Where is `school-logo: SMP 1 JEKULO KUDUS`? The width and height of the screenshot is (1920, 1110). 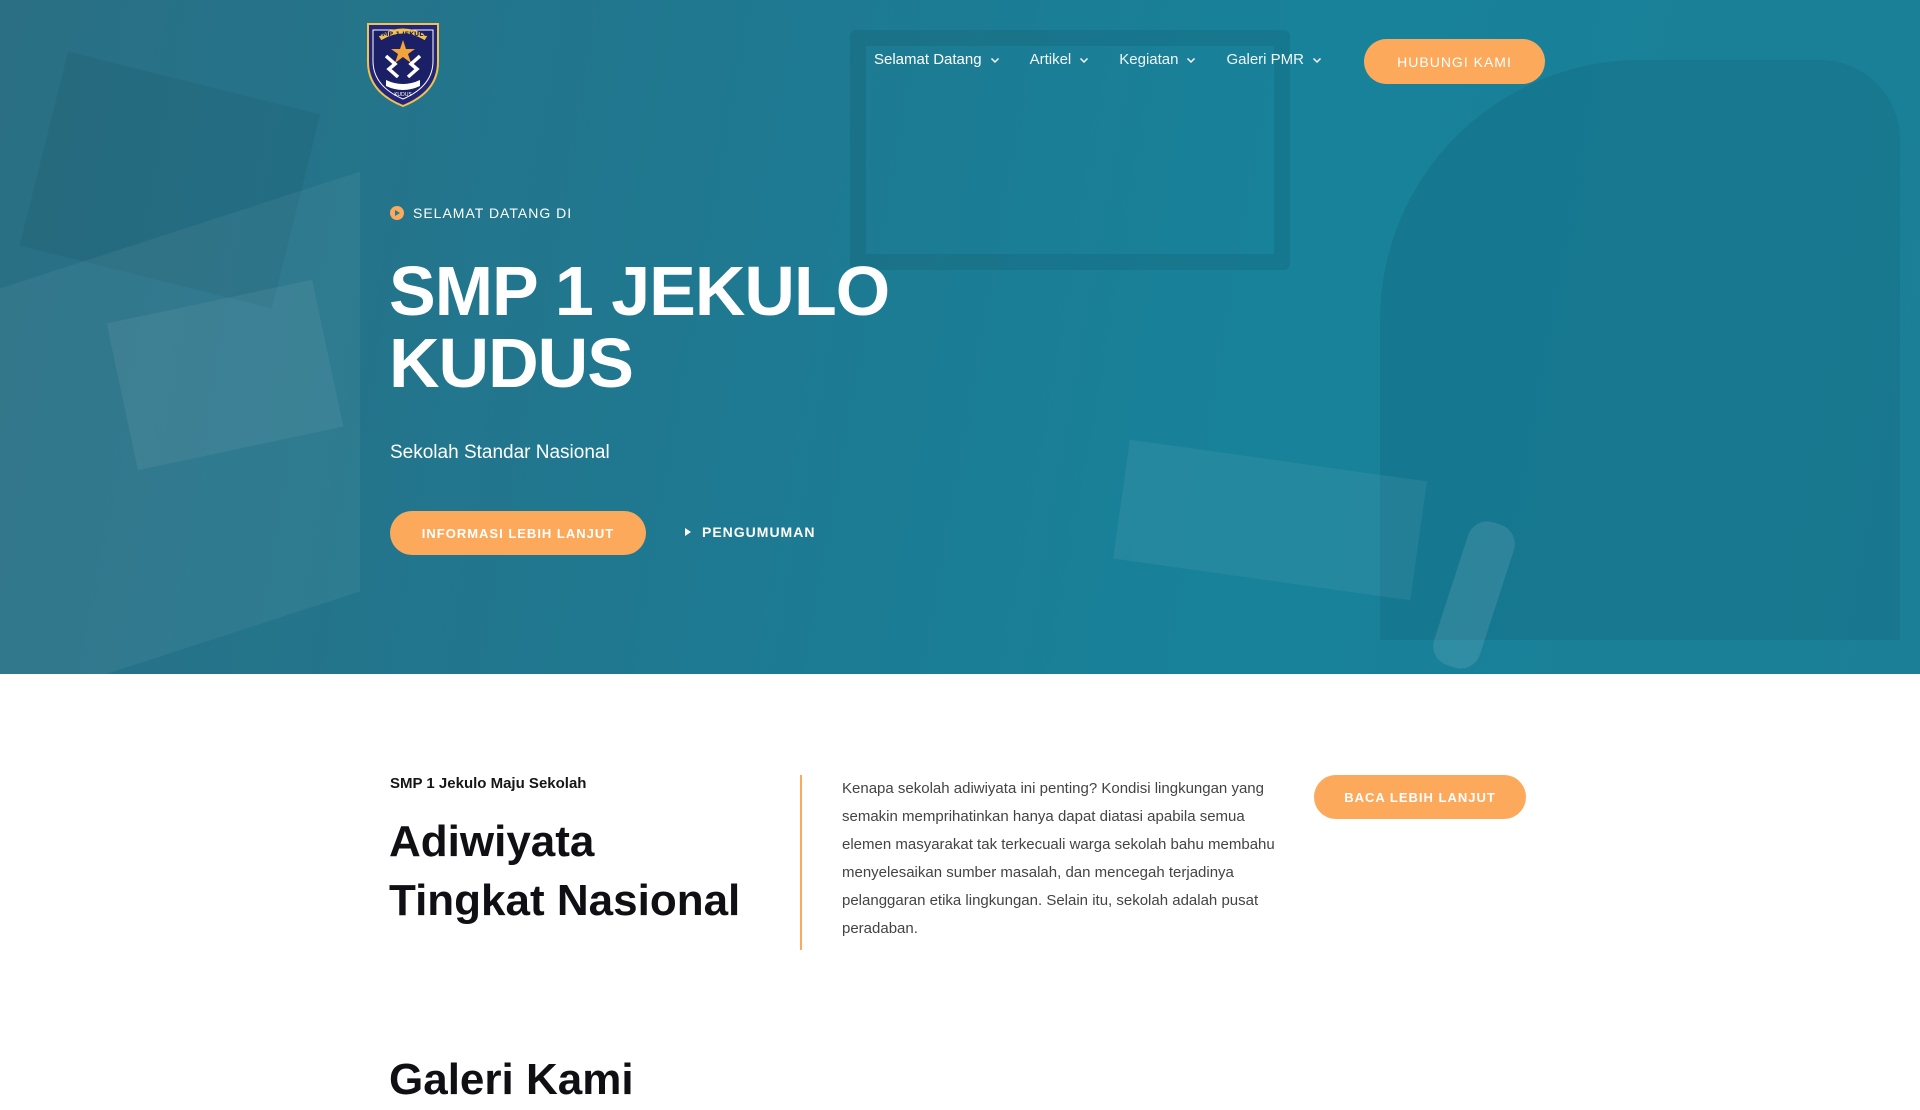
school-logo: SMP 1 JEKULO KUDUS is located at coordinates (403, 62).